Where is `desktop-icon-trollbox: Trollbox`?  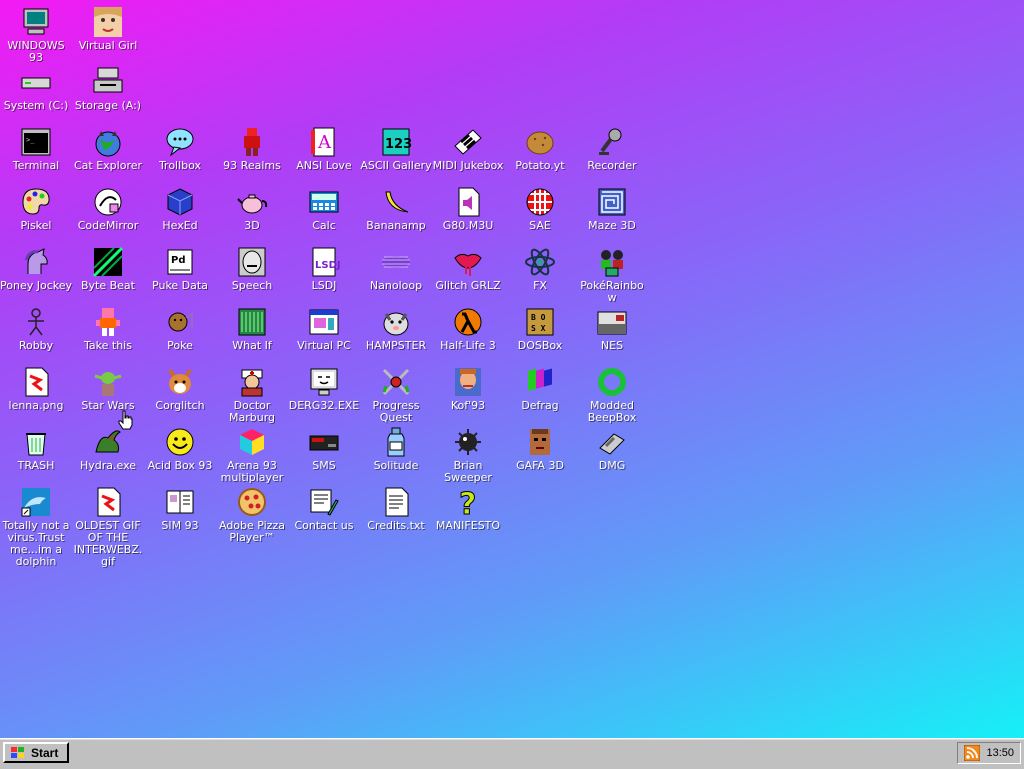
desktop-icon-trollbox: Trollbox is located at coordinates (180, 152).